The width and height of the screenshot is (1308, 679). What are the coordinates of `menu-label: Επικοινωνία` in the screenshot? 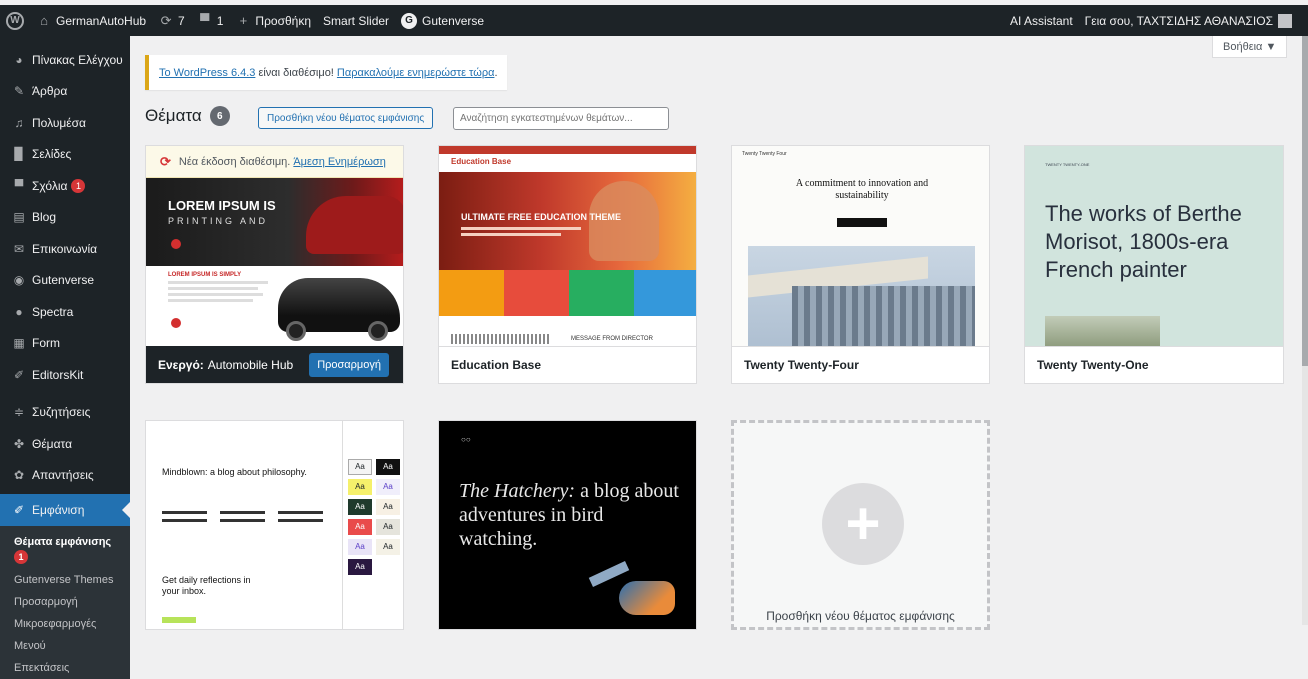 It's located at (65, 248).